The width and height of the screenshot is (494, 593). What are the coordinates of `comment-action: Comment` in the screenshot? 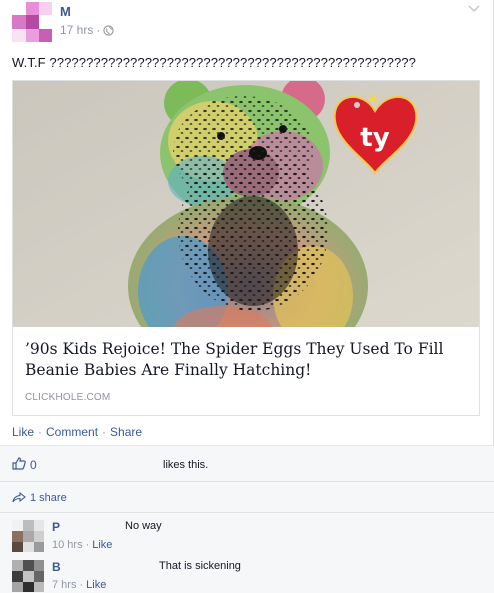 It's located at (72, 432).